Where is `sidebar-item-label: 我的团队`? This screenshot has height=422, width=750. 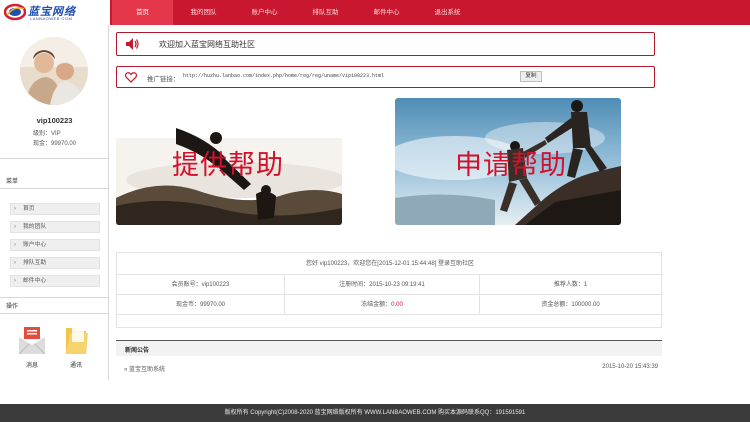
sidebar-item-label: 我的团队 is located at coordinates (35, 227).